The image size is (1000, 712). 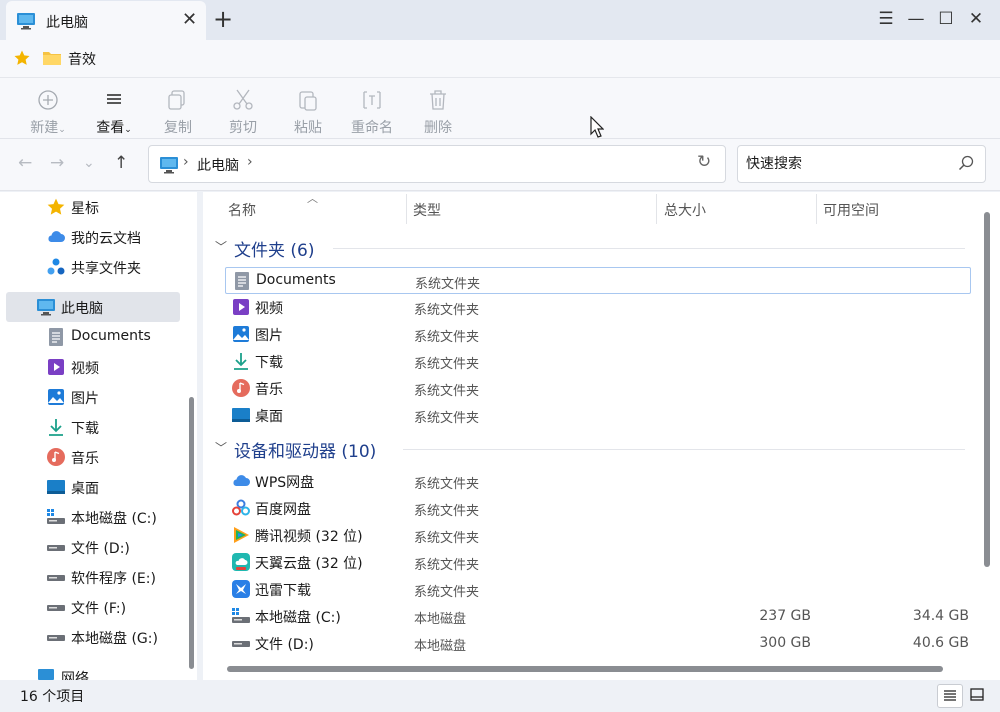 I want to click on sidebar-item-cloud-docs: 我的云文档, so click(x=93, y=237).